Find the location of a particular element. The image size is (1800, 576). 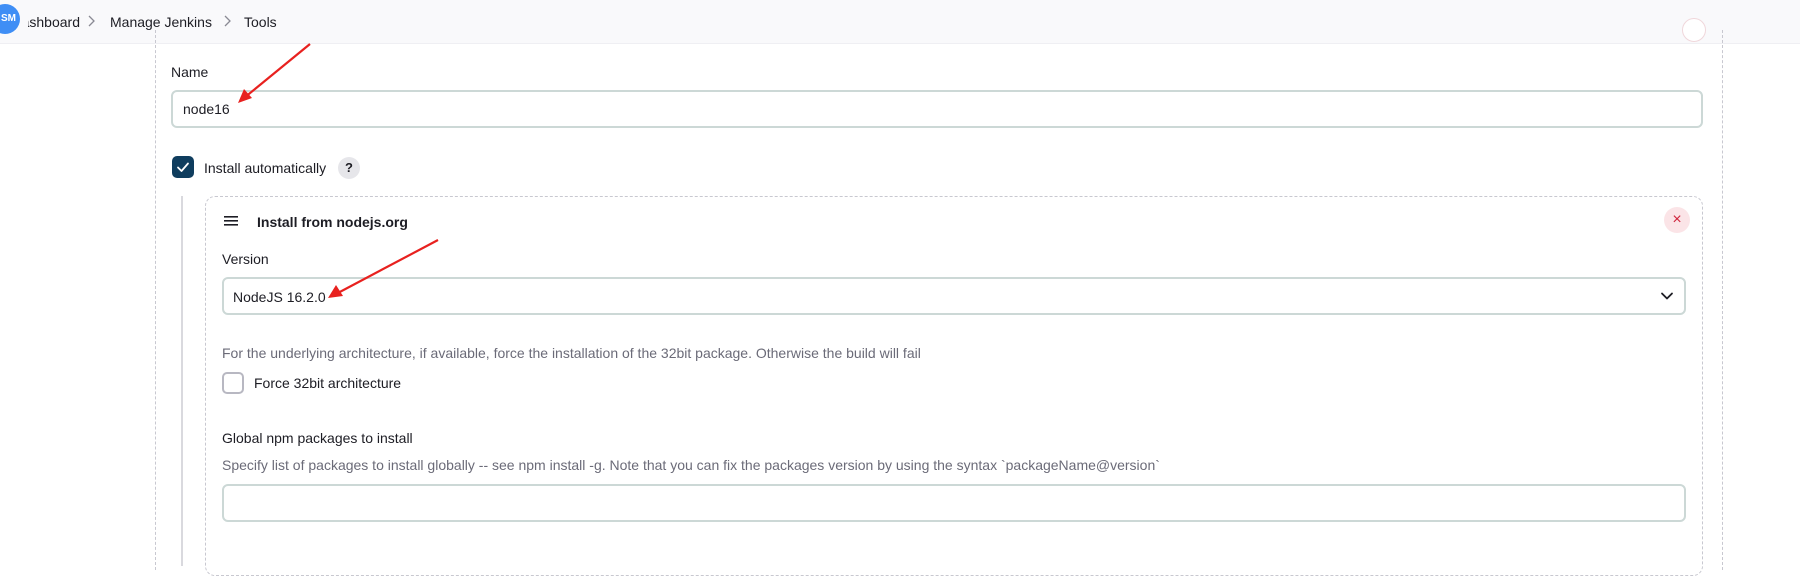

check-icon is located at coordinates (183, 167).